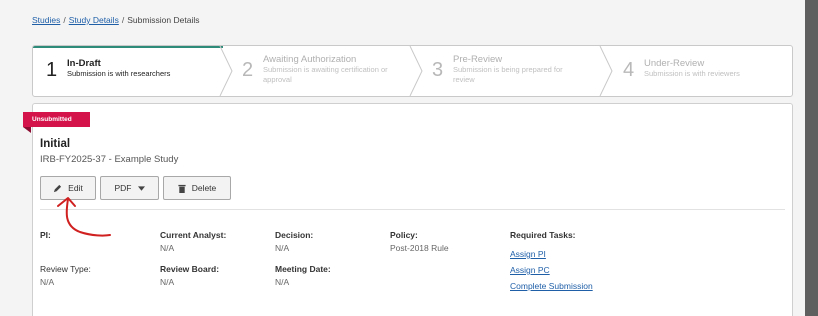 This screenshot has width=818, height=316. Describe the element at coordinates (55, 144) in the screenshot. I see `submission-title: Initial` at that location.